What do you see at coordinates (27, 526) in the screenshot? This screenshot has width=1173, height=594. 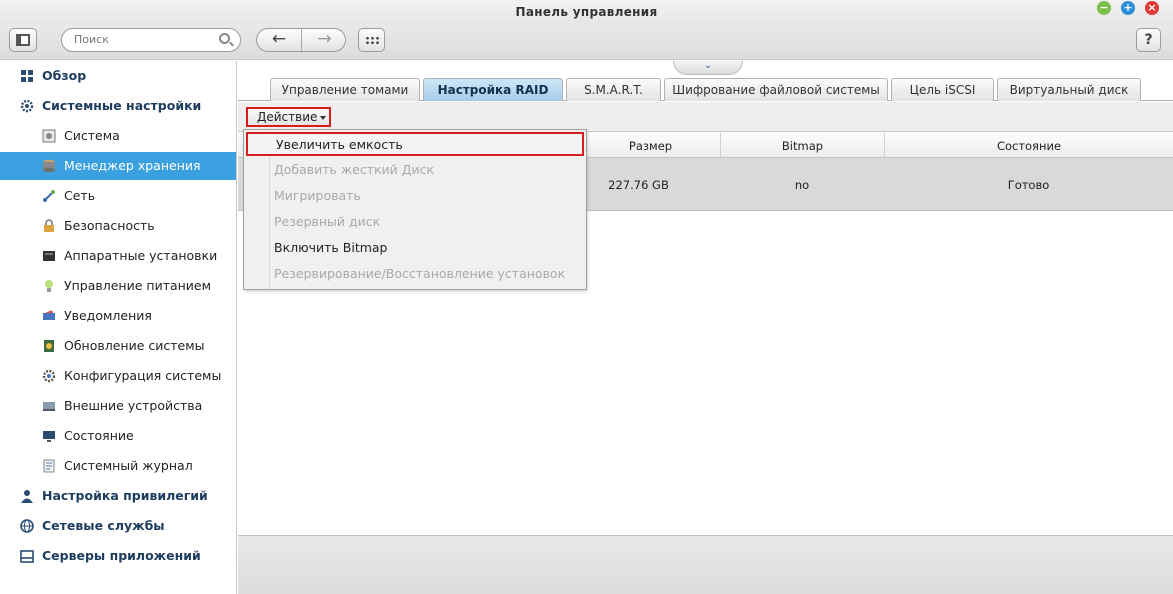 I see `globe-icon` at bounding box center [27, 526].